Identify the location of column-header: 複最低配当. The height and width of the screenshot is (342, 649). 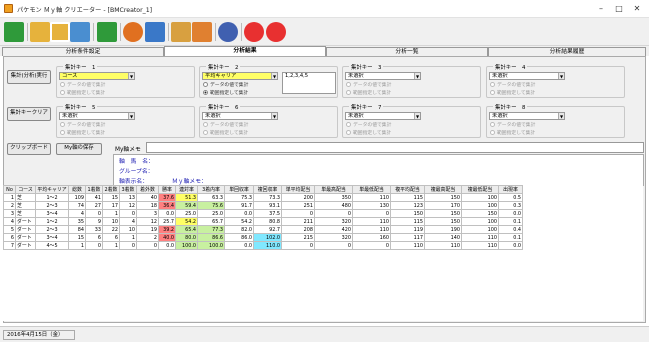
(480, 189).